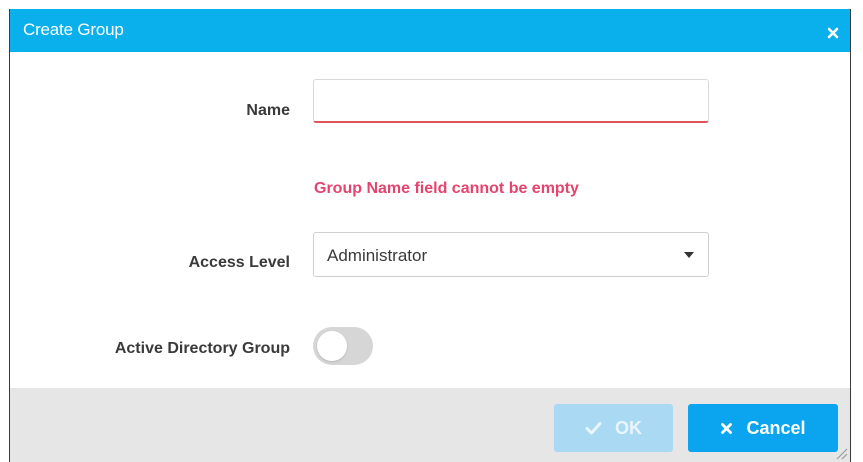 The height and width of the screenshot is (462, 863). Describe the element at coordinates (593, 428) in the screenshot. I see `check-icon` at that location.